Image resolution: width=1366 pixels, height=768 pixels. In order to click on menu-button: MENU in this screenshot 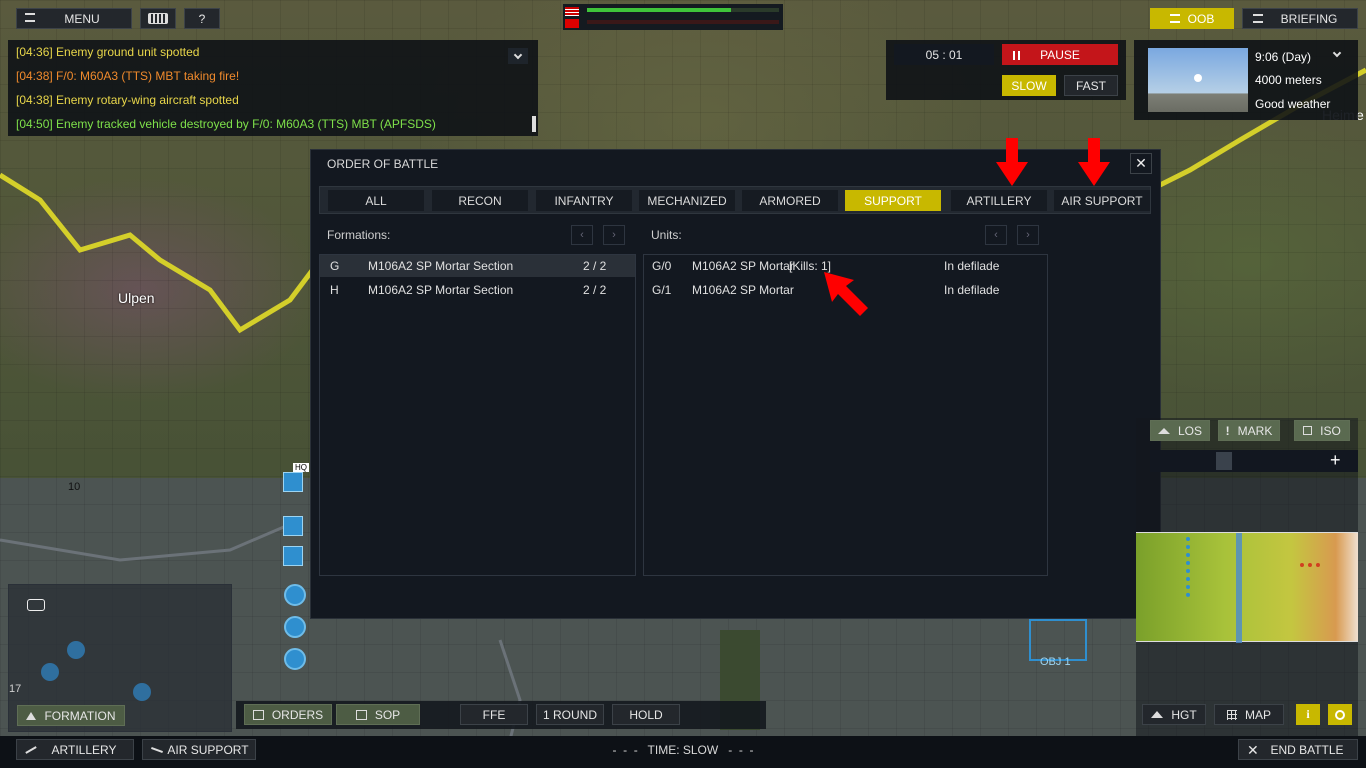, I will do `click(74, 18)`.